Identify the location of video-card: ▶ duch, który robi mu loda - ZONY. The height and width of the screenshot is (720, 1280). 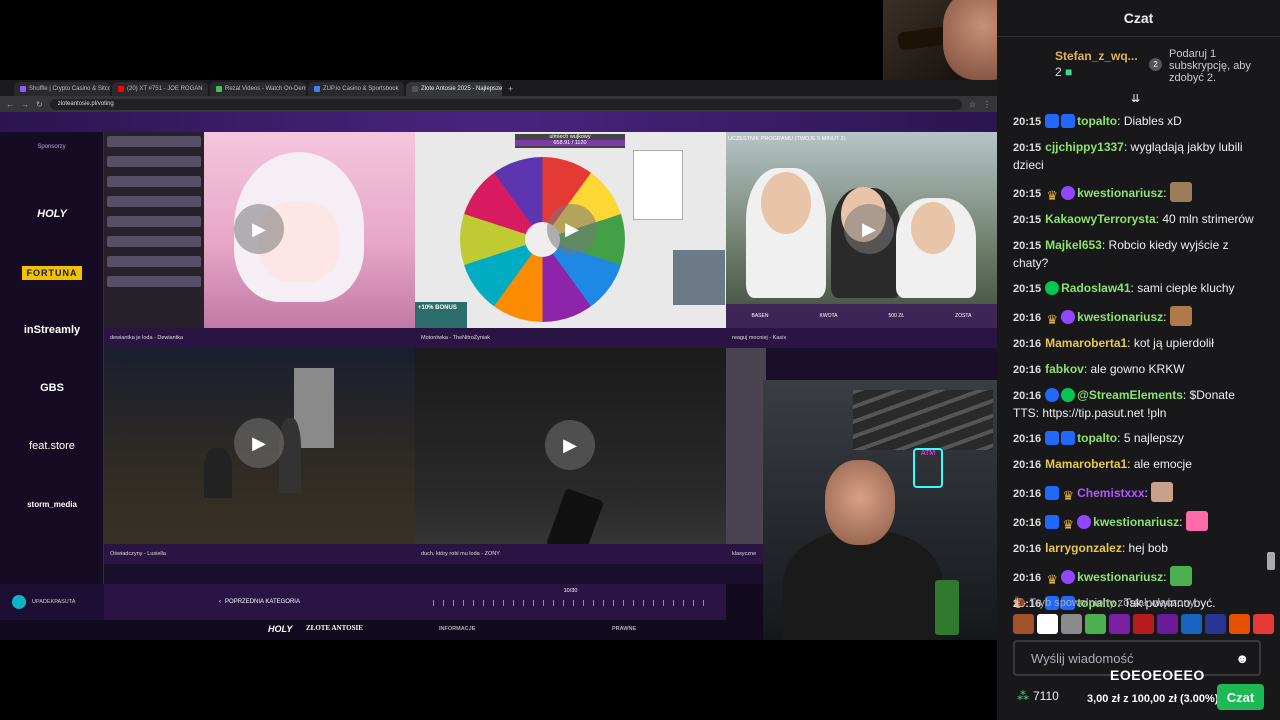
(570, 456).